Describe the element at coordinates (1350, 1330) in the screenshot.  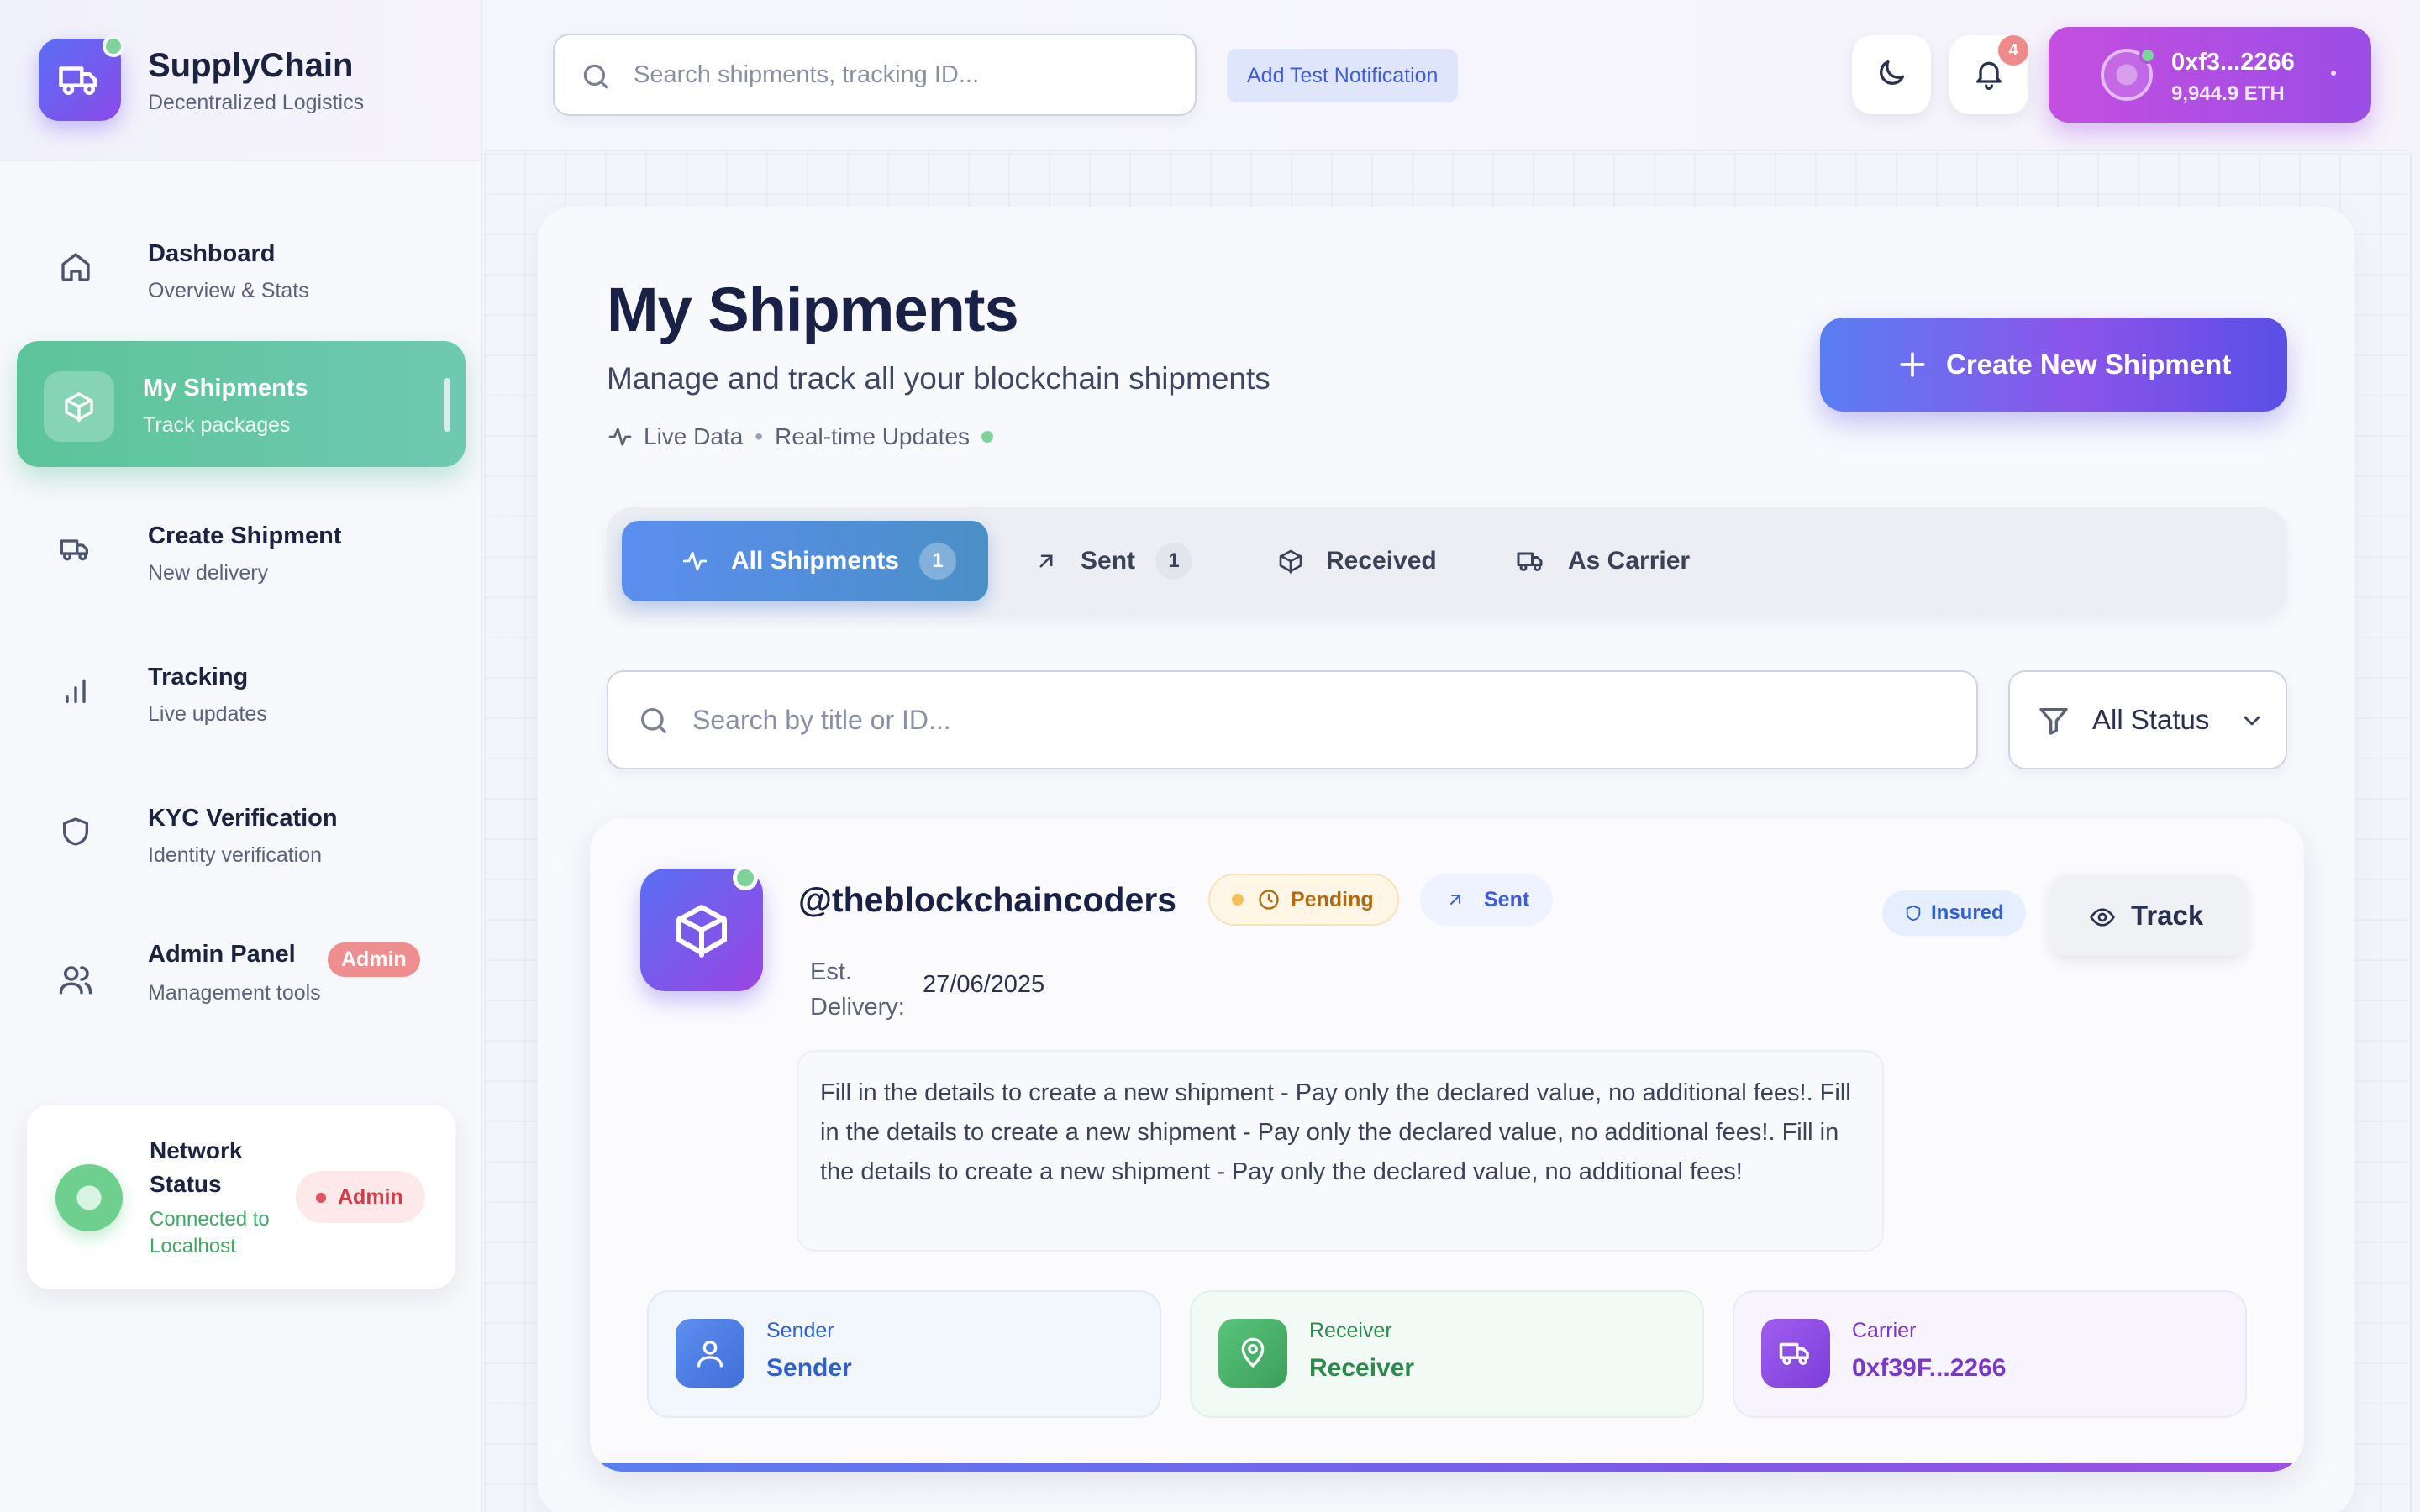
I see `receiver-label: Receiver` at that location.